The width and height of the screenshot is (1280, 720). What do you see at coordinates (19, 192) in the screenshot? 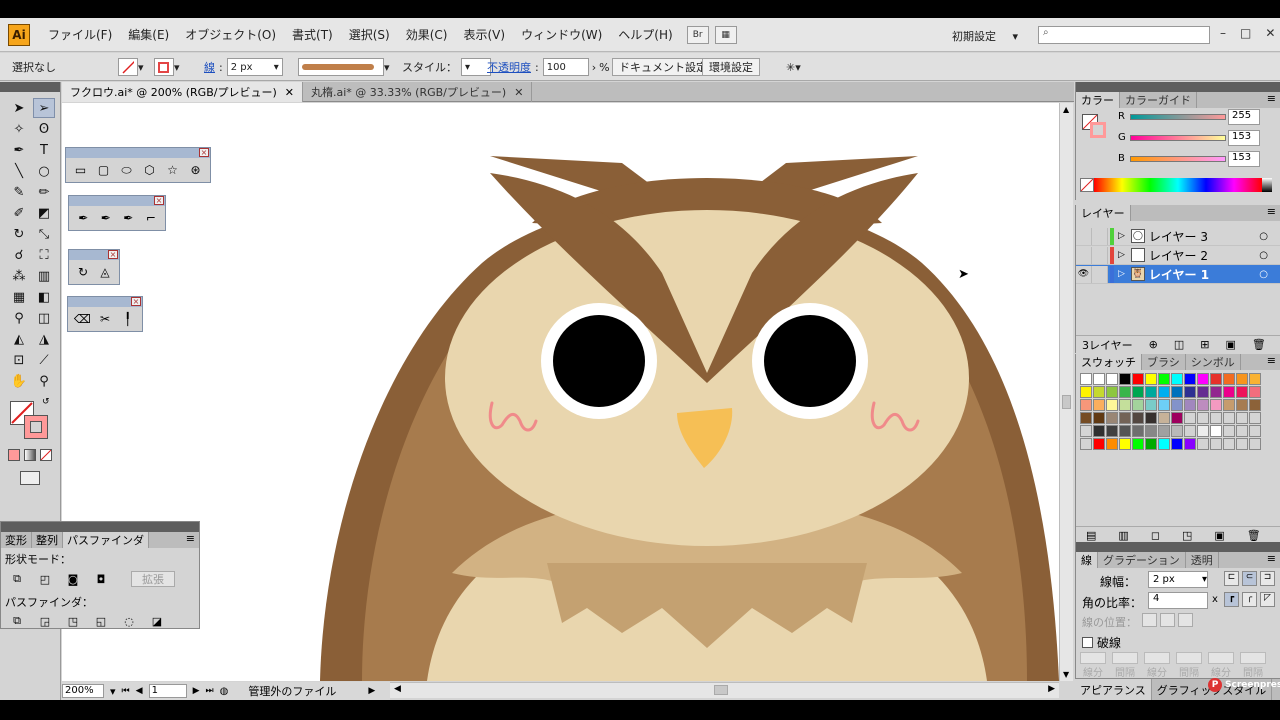
I see `paintbrush-icon: ✎` at bounding box center [19, 192].